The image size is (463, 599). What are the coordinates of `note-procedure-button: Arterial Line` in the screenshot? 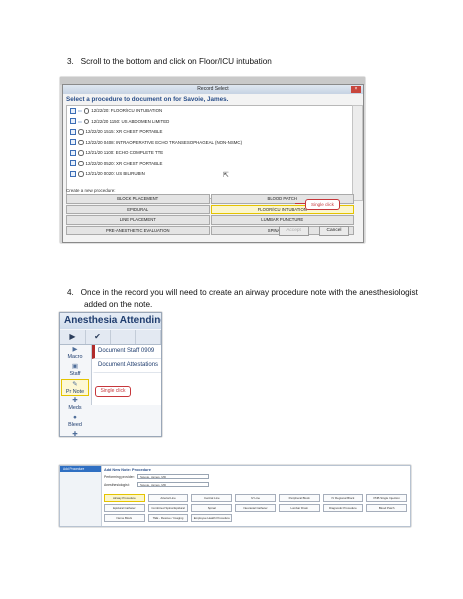 It's located at (168, 498).